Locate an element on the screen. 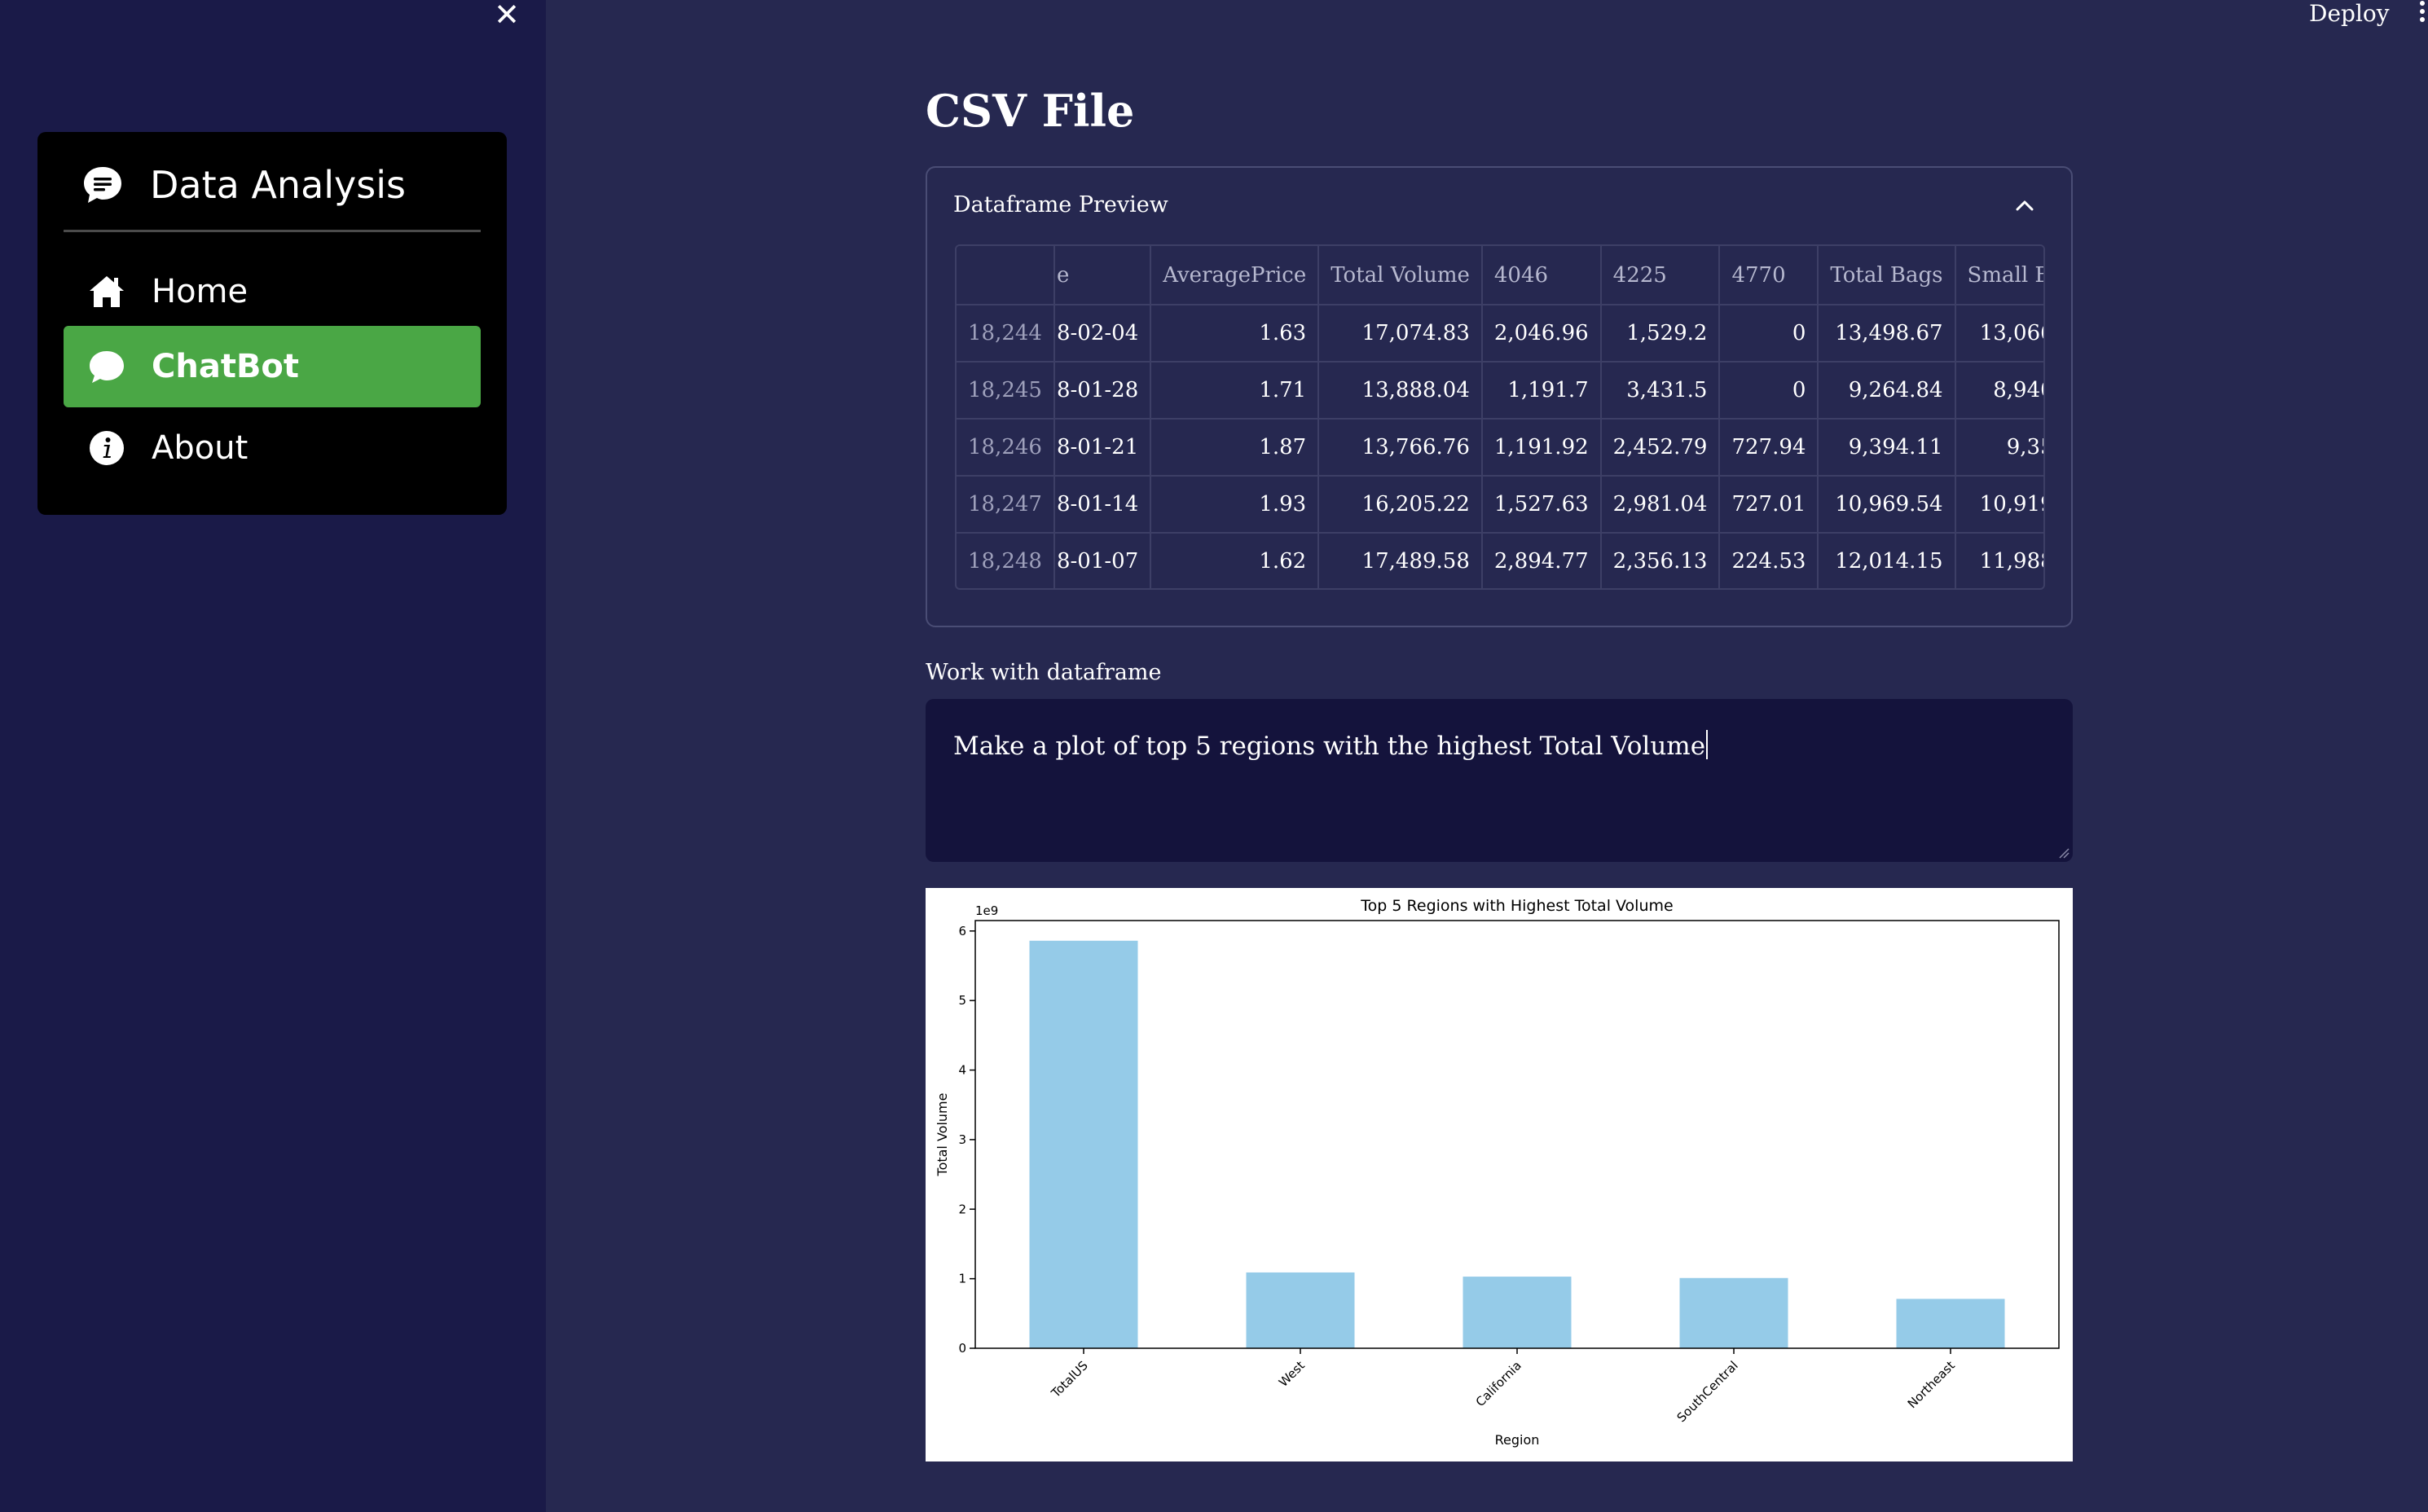 The height and width of the screenshot is (1512, 2428). table-cell: 1.93 is located at coordinates (1235, 505).